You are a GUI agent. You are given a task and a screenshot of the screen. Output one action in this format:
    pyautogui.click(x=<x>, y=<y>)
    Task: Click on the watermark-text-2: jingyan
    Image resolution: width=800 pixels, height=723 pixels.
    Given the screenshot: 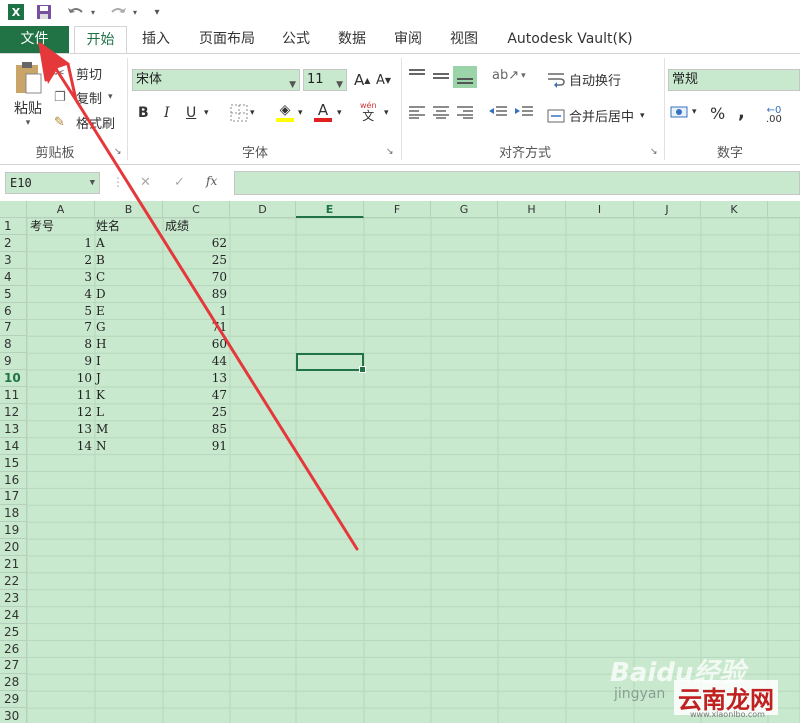 What is the action you would take?
    pyautogui.click(x=640, y=694)
    